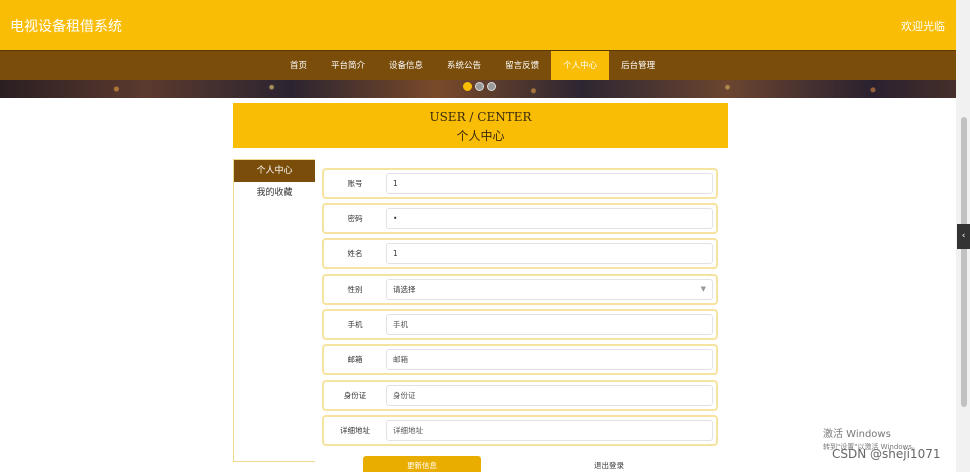  I want to click on form-row-email: 邮箱, so click(520, 359).